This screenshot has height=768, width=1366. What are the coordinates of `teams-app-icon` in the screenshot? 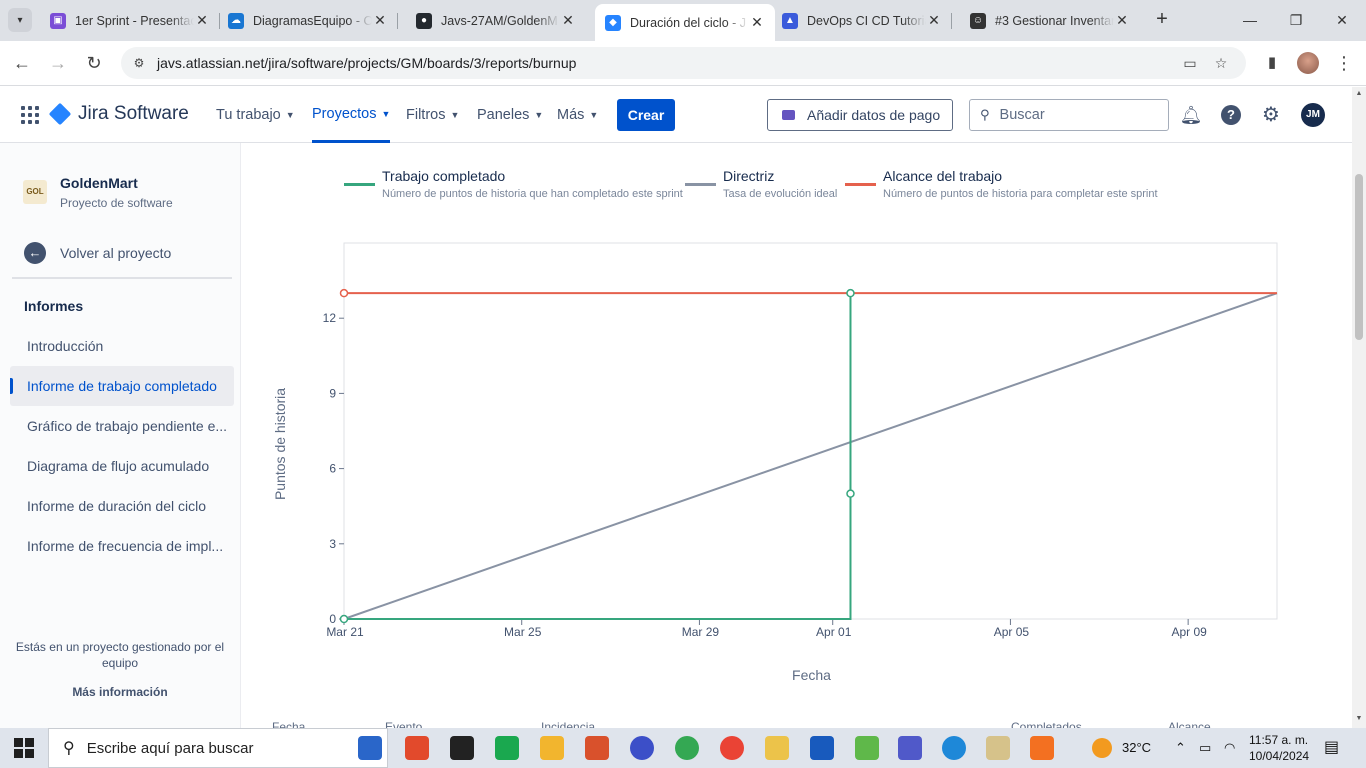 It's located at (910, 748).